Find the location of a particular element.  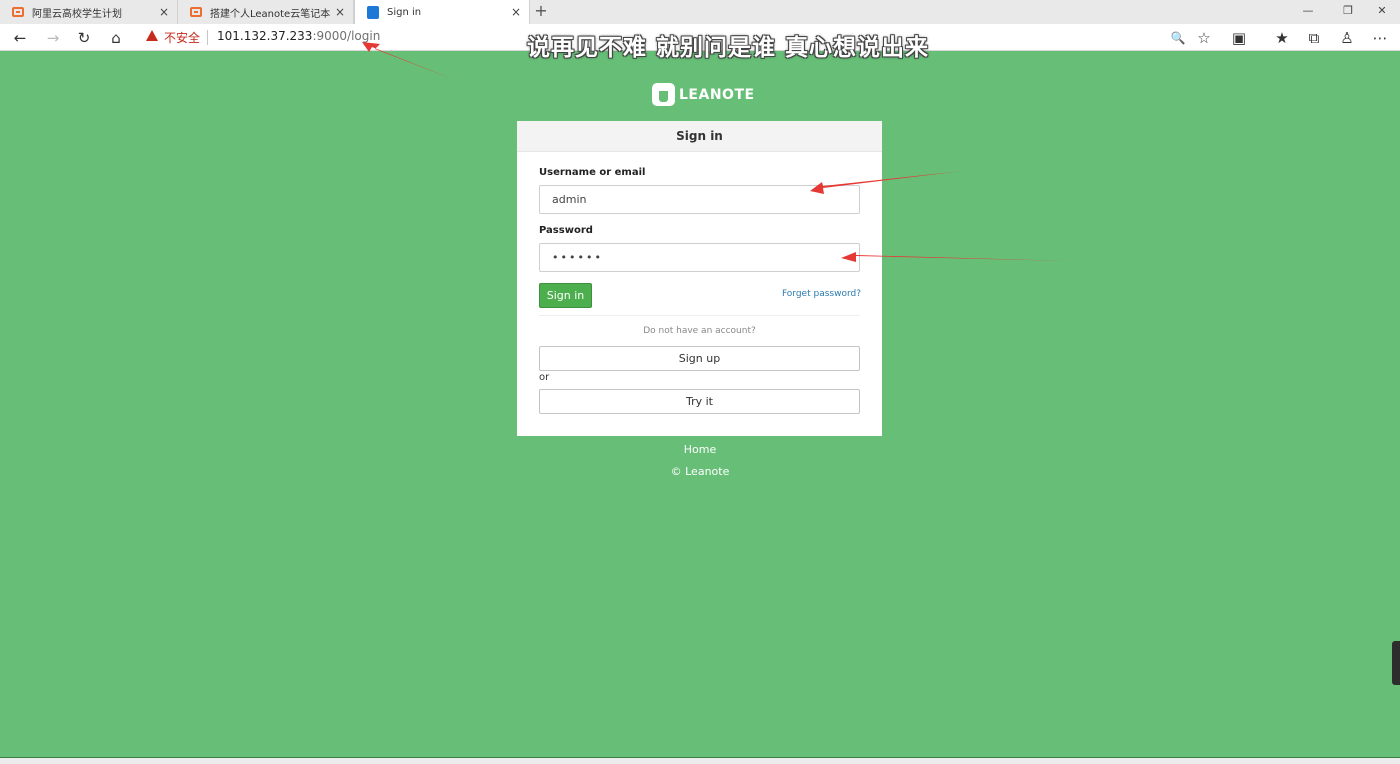

password-label: Password is located at coordinates (566, 230).